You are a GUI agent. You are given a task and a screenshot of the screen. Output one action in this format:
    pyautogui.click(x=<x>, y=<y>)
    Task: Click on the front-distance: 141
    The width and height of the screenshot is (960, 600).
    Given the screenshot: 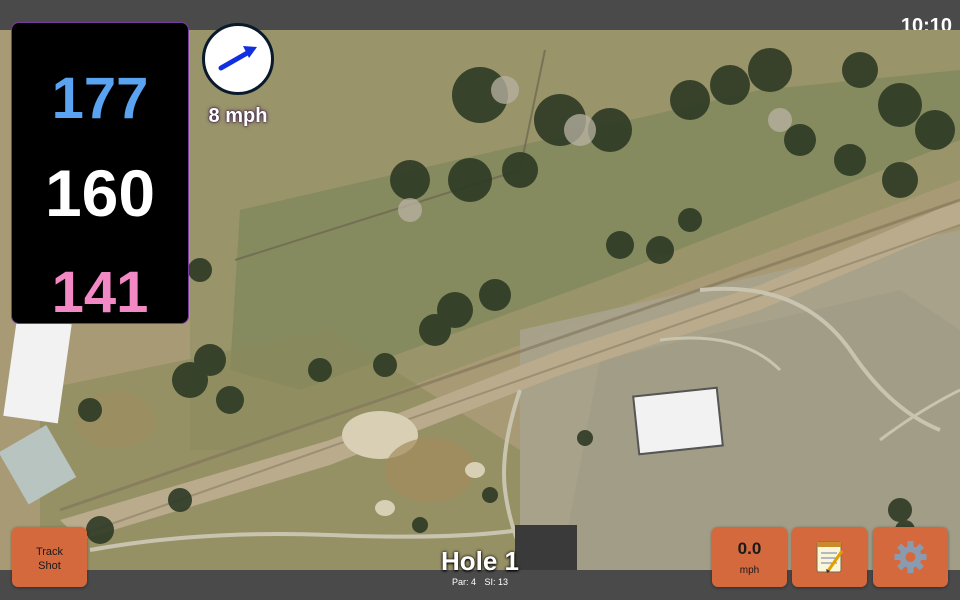 What is the action you would take?
    pyautogui.click(x=100, y=292)
    